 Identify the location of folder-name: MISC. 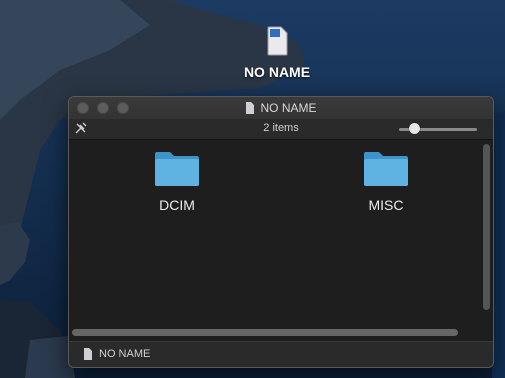
(386, 205).